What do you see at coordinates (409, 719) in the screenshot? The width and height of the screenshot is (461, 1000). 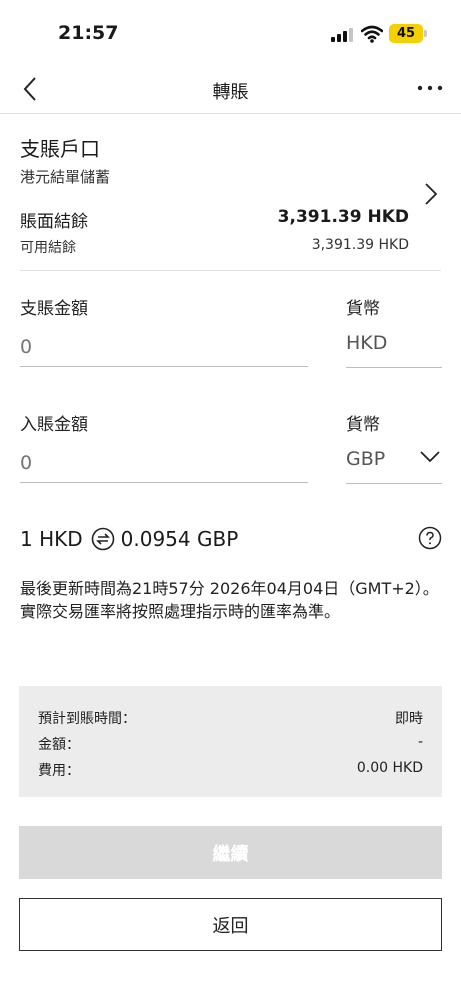 I see `summary-value: 即時` at bounding box center [409, 719].